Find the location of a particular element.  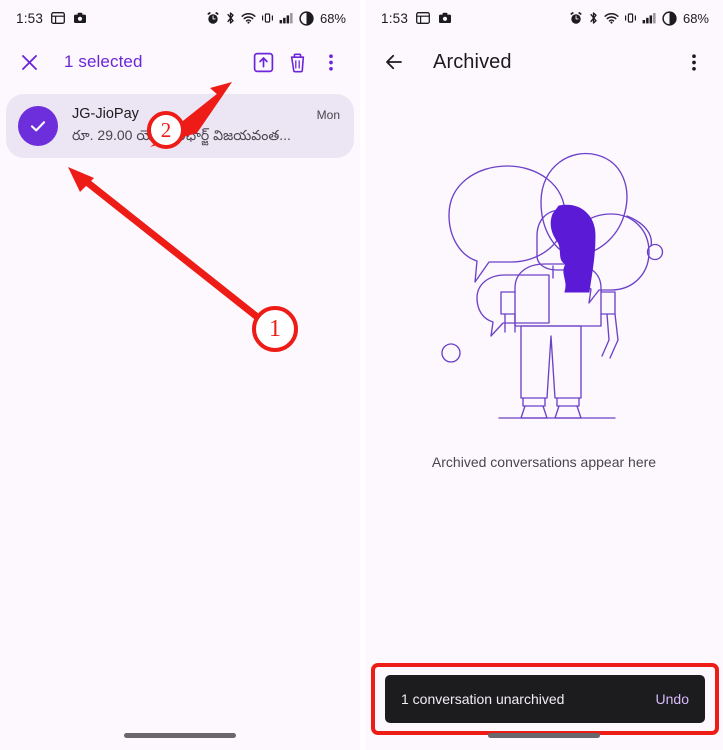

archived-app-bar: Archived is located at coordinates (544, 62).